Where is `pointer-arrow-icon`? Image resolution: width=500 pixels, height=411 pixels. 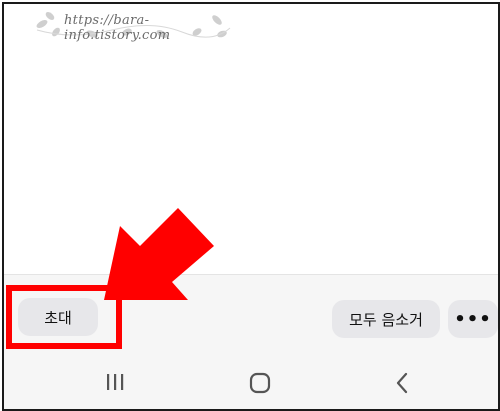
pointer-arrow-icon is located at coordinates (159, 254).